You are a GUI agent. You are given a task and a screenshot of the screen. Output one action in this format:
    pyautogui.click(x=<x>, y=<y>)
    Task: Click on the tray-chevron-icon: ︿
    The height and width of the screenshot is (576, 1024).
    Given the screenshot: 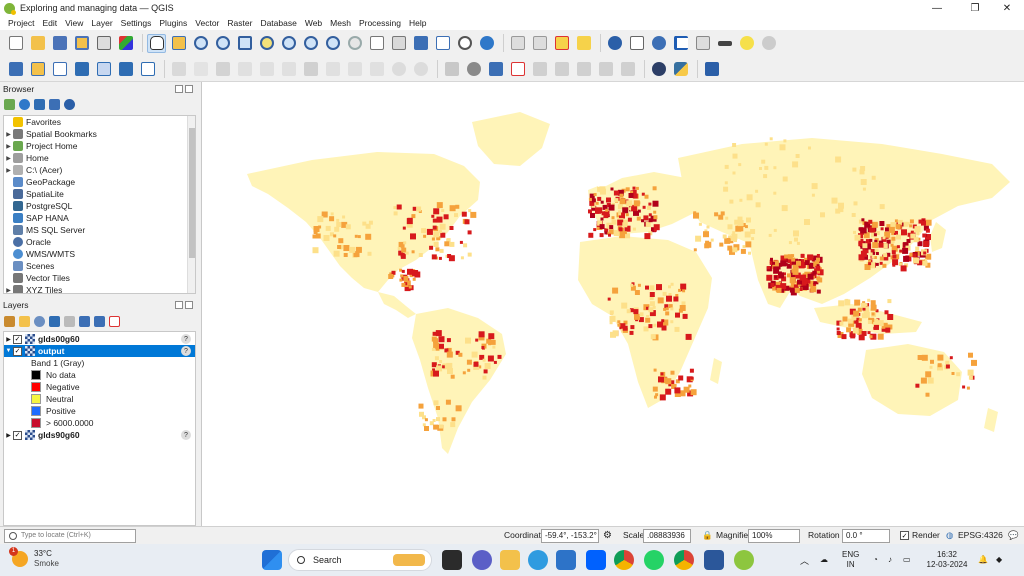 What is the action you would take?
    pyautogui.click(x=804, y=561)
    